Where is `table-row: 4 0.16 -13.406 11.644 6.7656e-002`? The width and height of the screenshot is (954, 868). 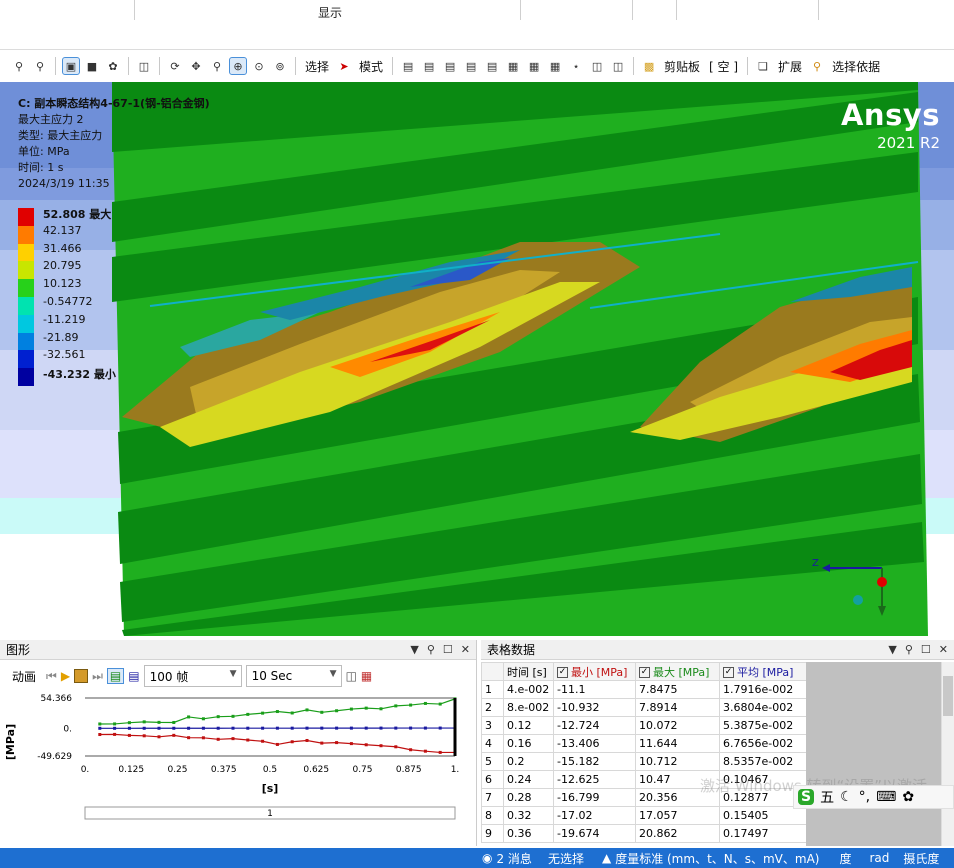 table-row: 4 0.16 -13.406 11.644 6.7656e-002 is located at coordinates (644, 743).